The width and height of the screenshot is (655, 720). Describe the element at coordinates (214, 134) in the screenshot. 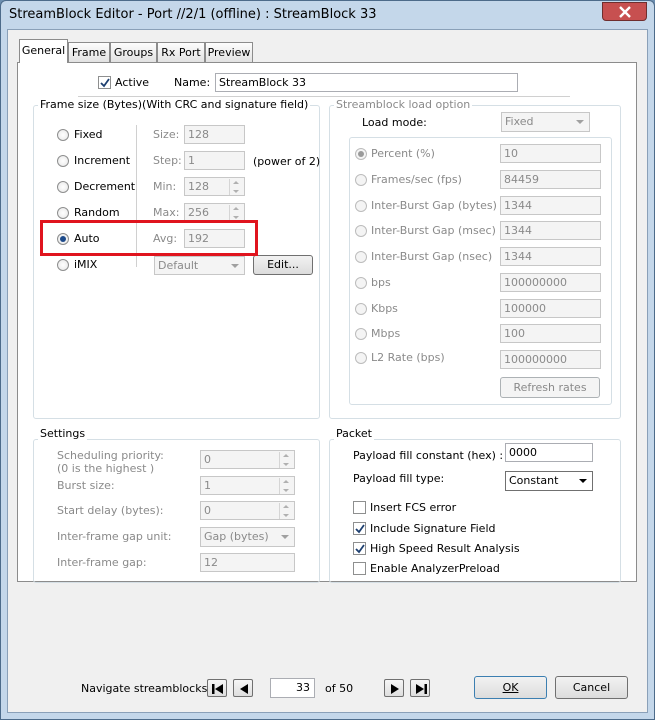

I see `size-input: 128` at that location.